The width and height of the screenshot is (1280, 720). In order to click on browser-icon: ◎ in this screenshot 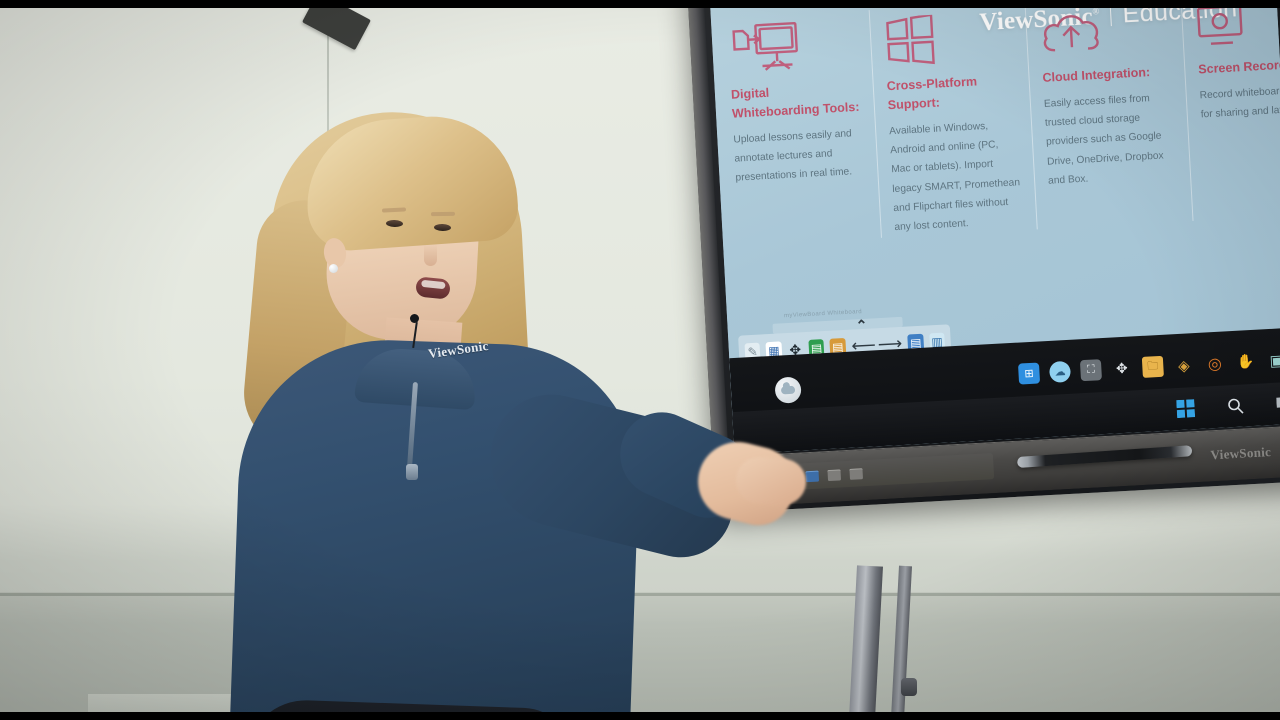, I will do `click(1215, 363)`.